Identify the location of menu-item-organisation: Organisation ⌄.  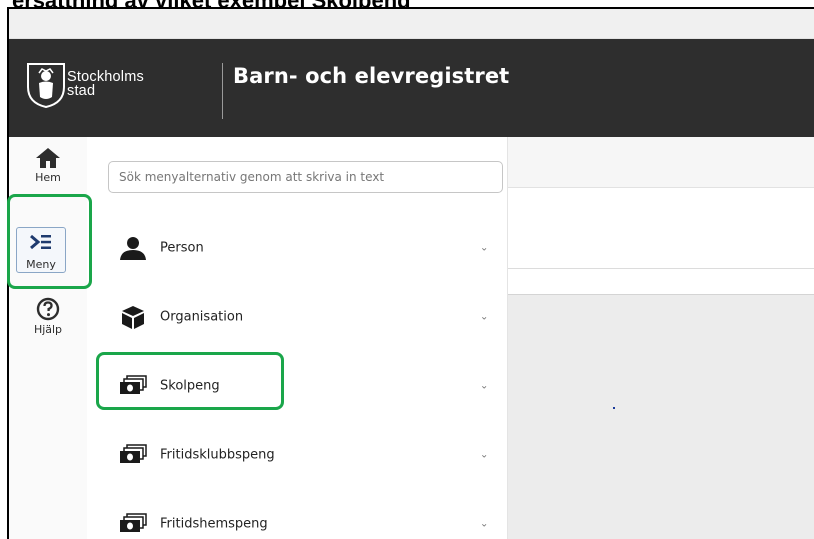
(297, 317).